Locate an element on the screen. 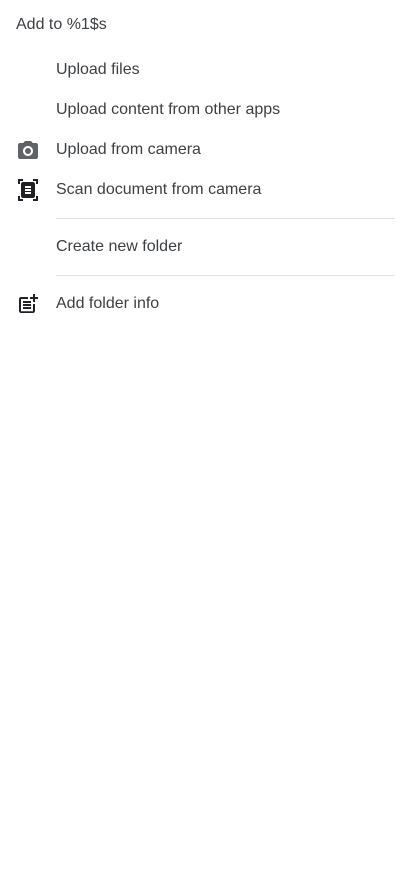 Image resolution: width=411 pixels, height=891 pixels. upload-from-camera-item: Upload from camera is located at coordinates (205, 150).